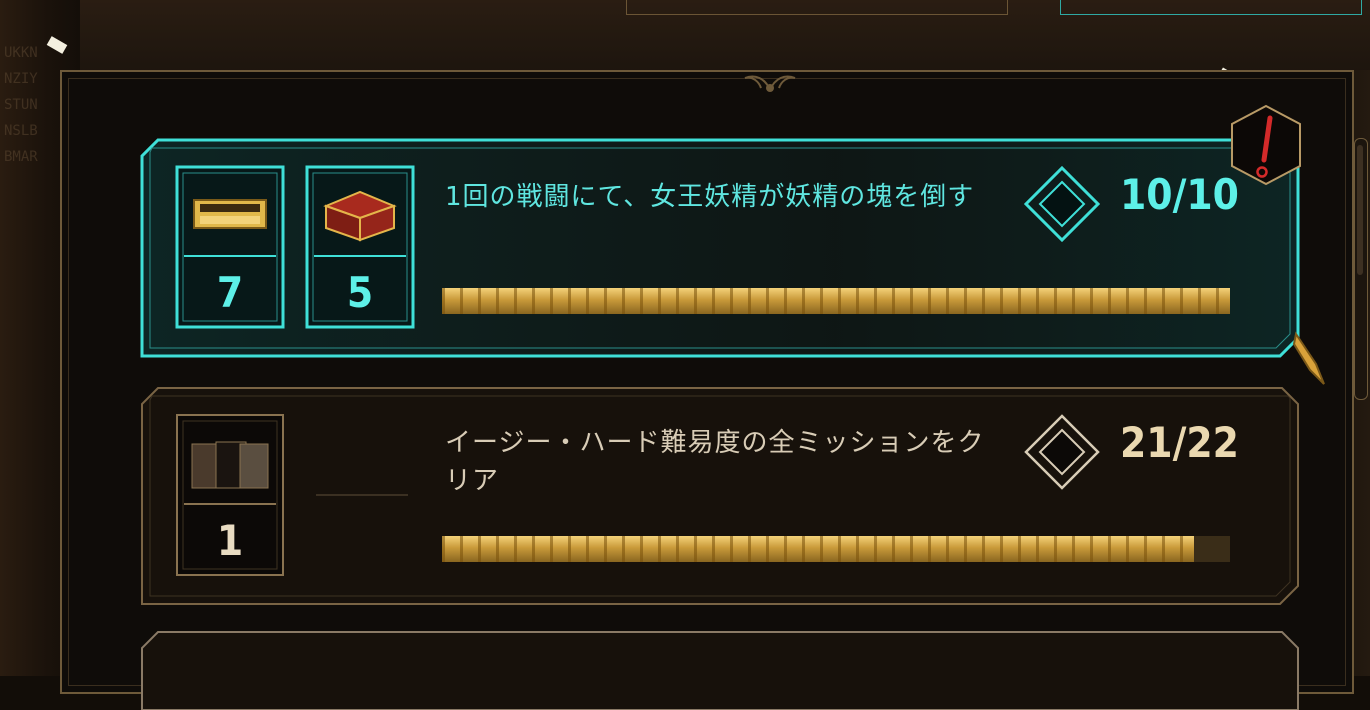 The height and width of the screenshot is (710, 1370). Describe the element at coordinates (715, 462) in the screenshot. I see `mission-title: イージー・ハード難易度の全ミッションをクリア` at that location.